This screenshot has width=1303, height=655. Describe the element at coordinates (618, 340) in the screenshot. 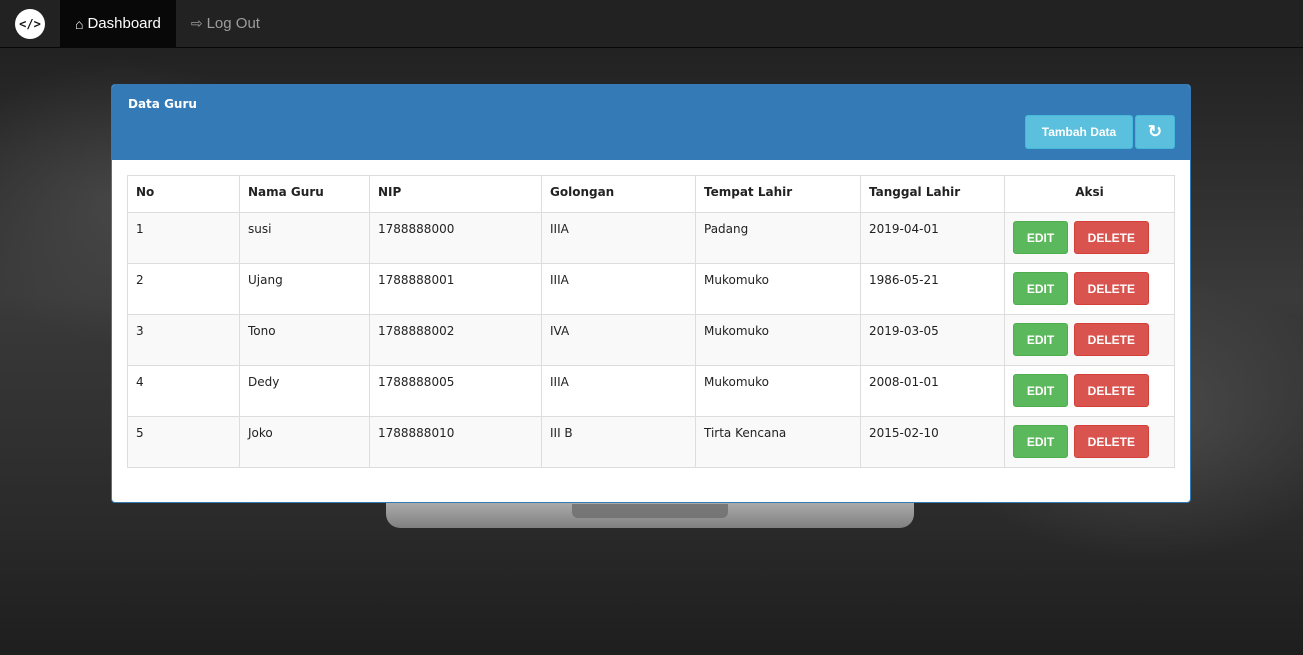

I see `cell-golongan: IVA` at that location.